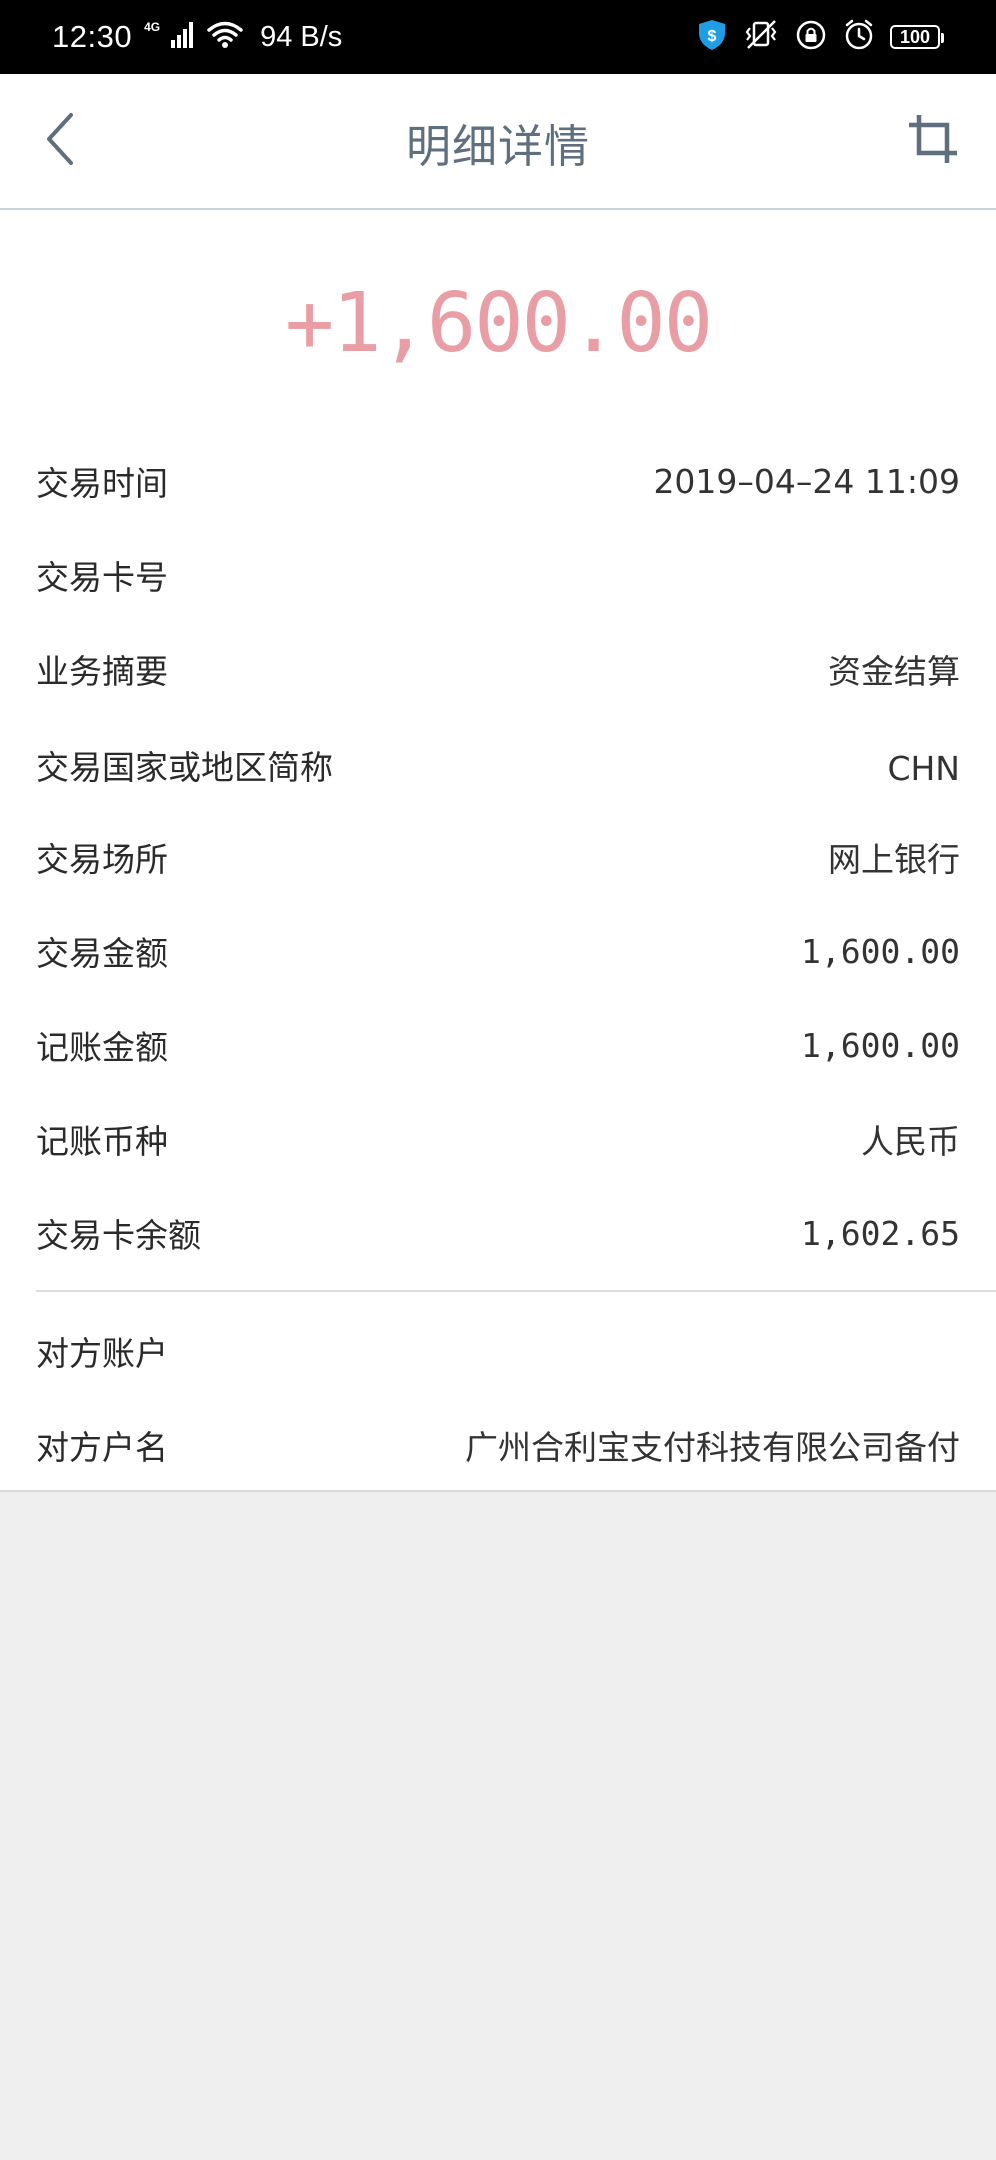 The width and height of the screenshot is (996, 2160). Describe the element at coordinates (102, 577) in the screenshot. I see `detail-label: 交易卡号` at that location.